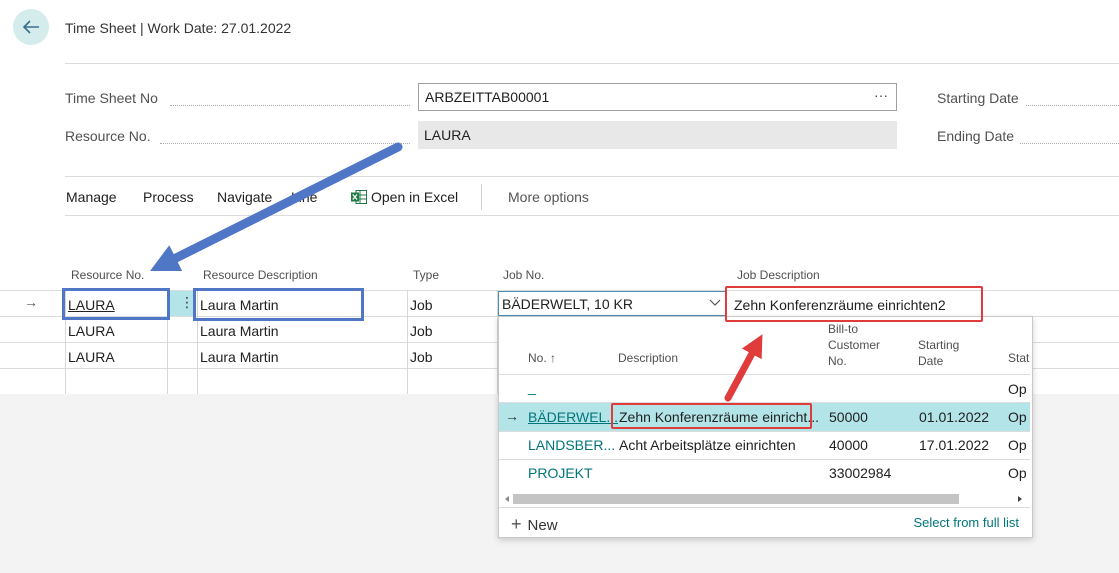  Describe the element at coordinates (276, 207) in the screenshot. I see `blue-arrow` at that location.